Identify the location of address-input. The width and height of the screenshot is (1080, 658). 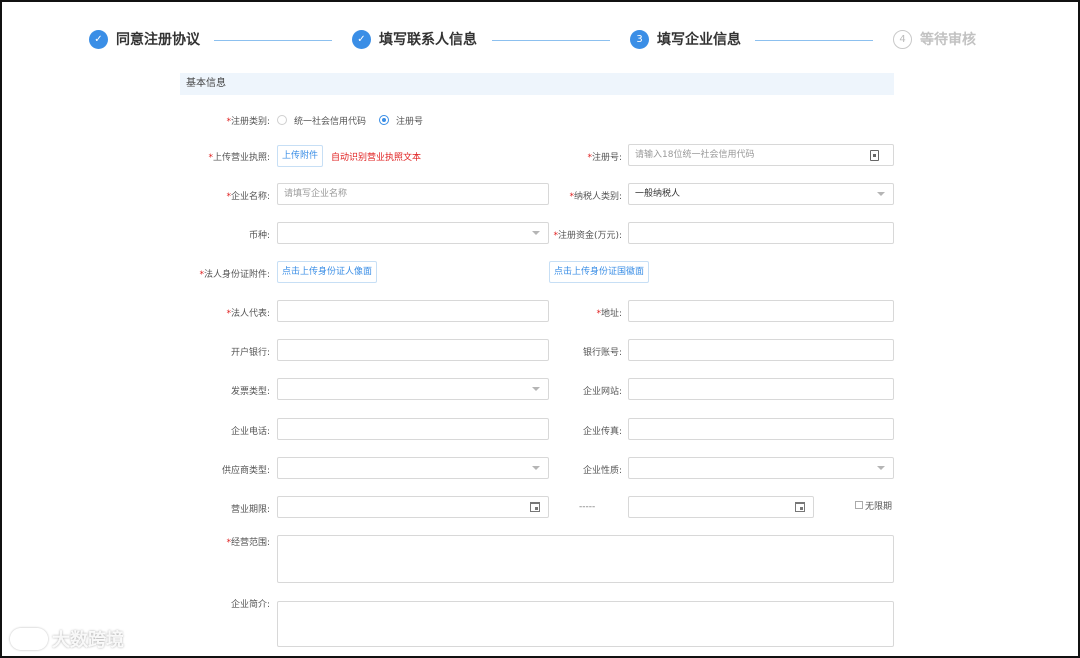
(761, 311).